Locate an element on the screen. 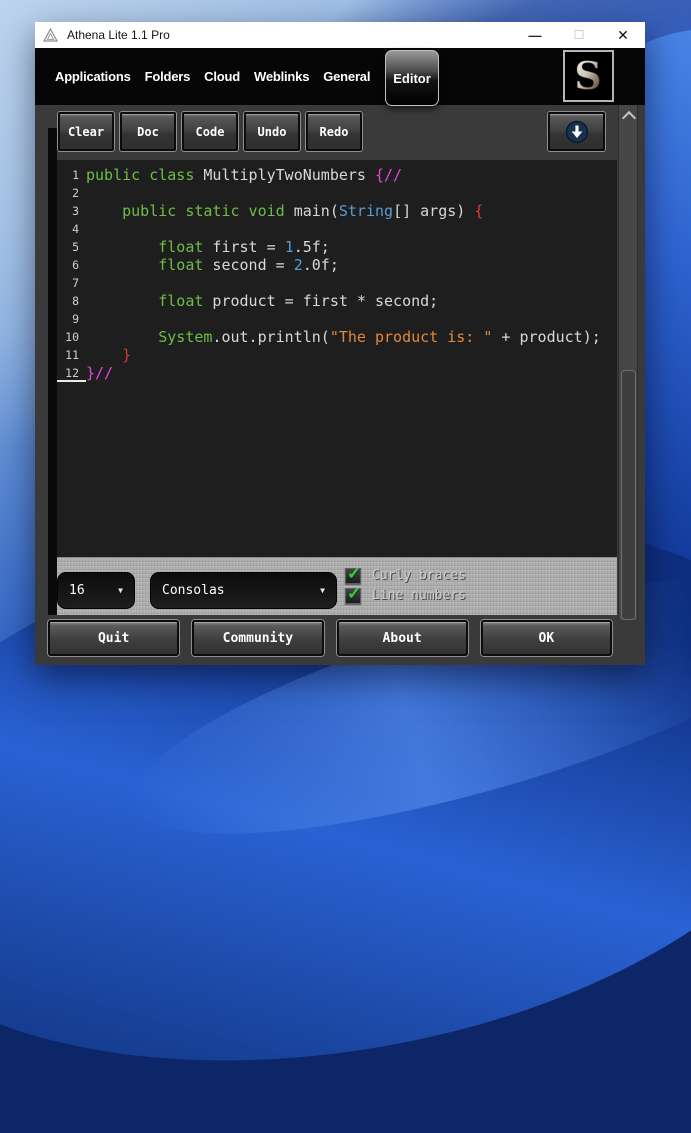 The image size is (691, 1133). title-bar: Athena Lite 1.1 Pro — ☐ ✕ is located at coordinates (340, 35).